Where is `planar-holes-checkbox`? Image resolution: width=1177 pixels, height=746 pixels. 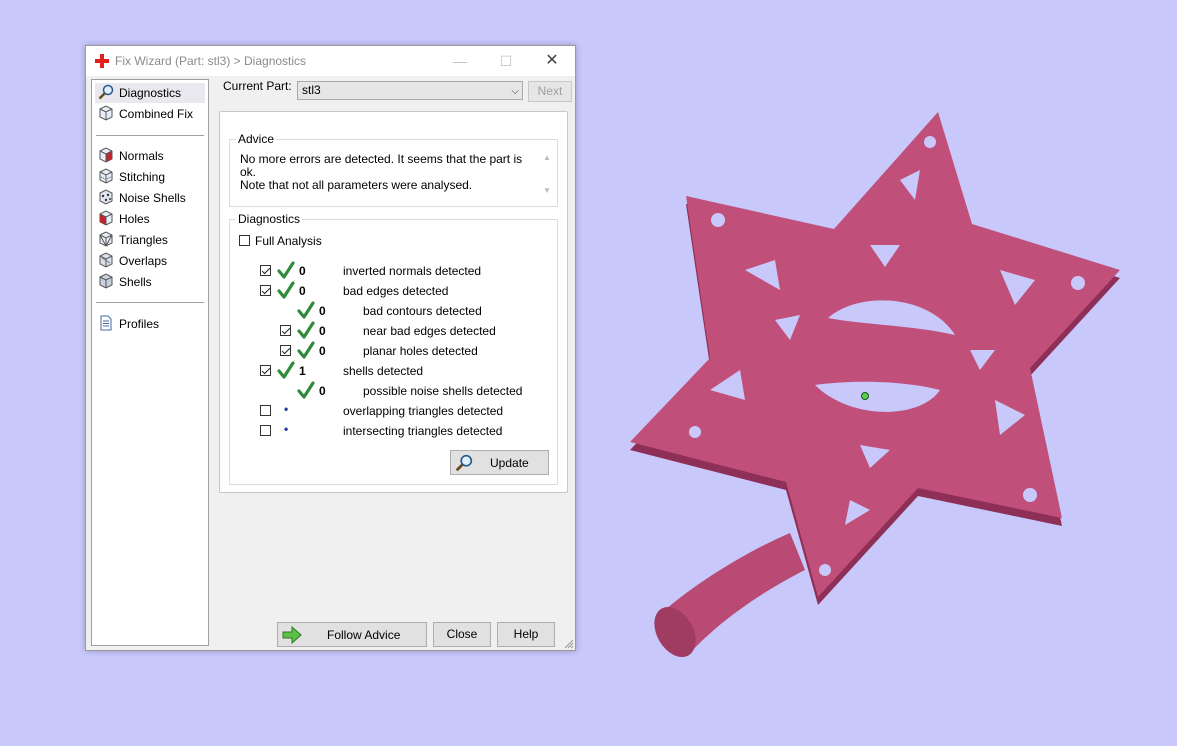
planar-holes-checkbox is located at coordinates (285, 350).